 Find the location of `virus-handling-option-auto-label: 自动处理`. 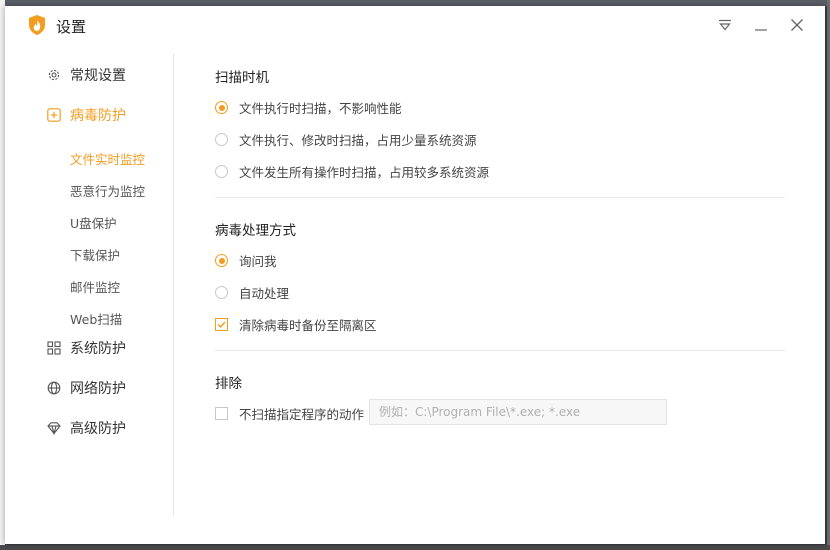

virus-handling-option-auto-label: 自动处理 is located at coordinates (264, 293).